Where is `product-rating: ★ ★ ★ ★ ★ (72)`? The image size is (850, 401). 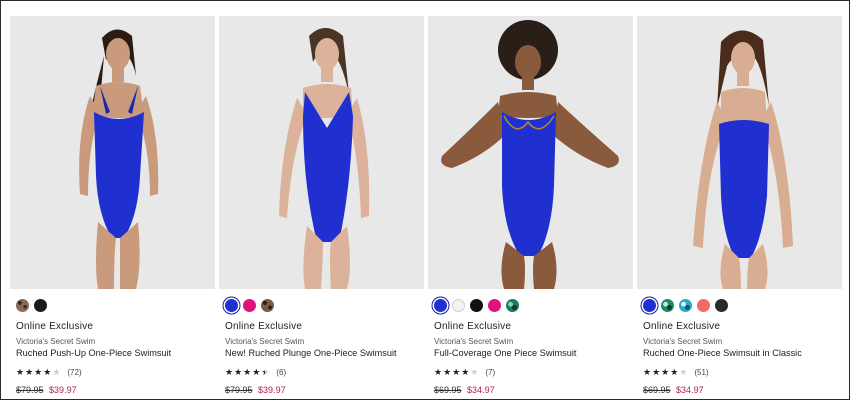 product-rating: ★ ★ ★ ★ ★ (72) is located at coordinates (49, 372).